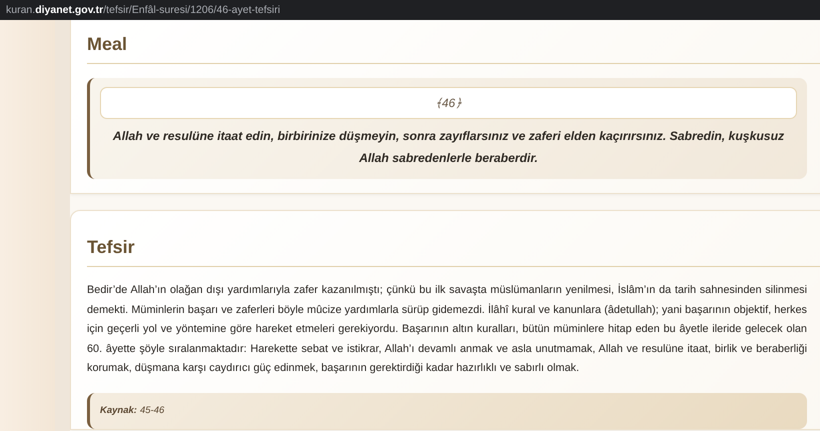  What do you see at coordinates (152, 410) in the screenshot?
I see `source-value: 45-46` at bounding box center [152, 410].